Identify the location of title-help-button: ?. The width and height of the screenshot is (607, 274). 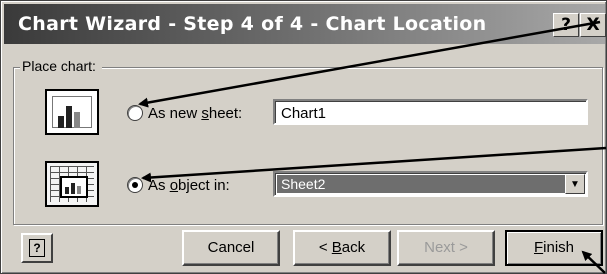
(566, 25).